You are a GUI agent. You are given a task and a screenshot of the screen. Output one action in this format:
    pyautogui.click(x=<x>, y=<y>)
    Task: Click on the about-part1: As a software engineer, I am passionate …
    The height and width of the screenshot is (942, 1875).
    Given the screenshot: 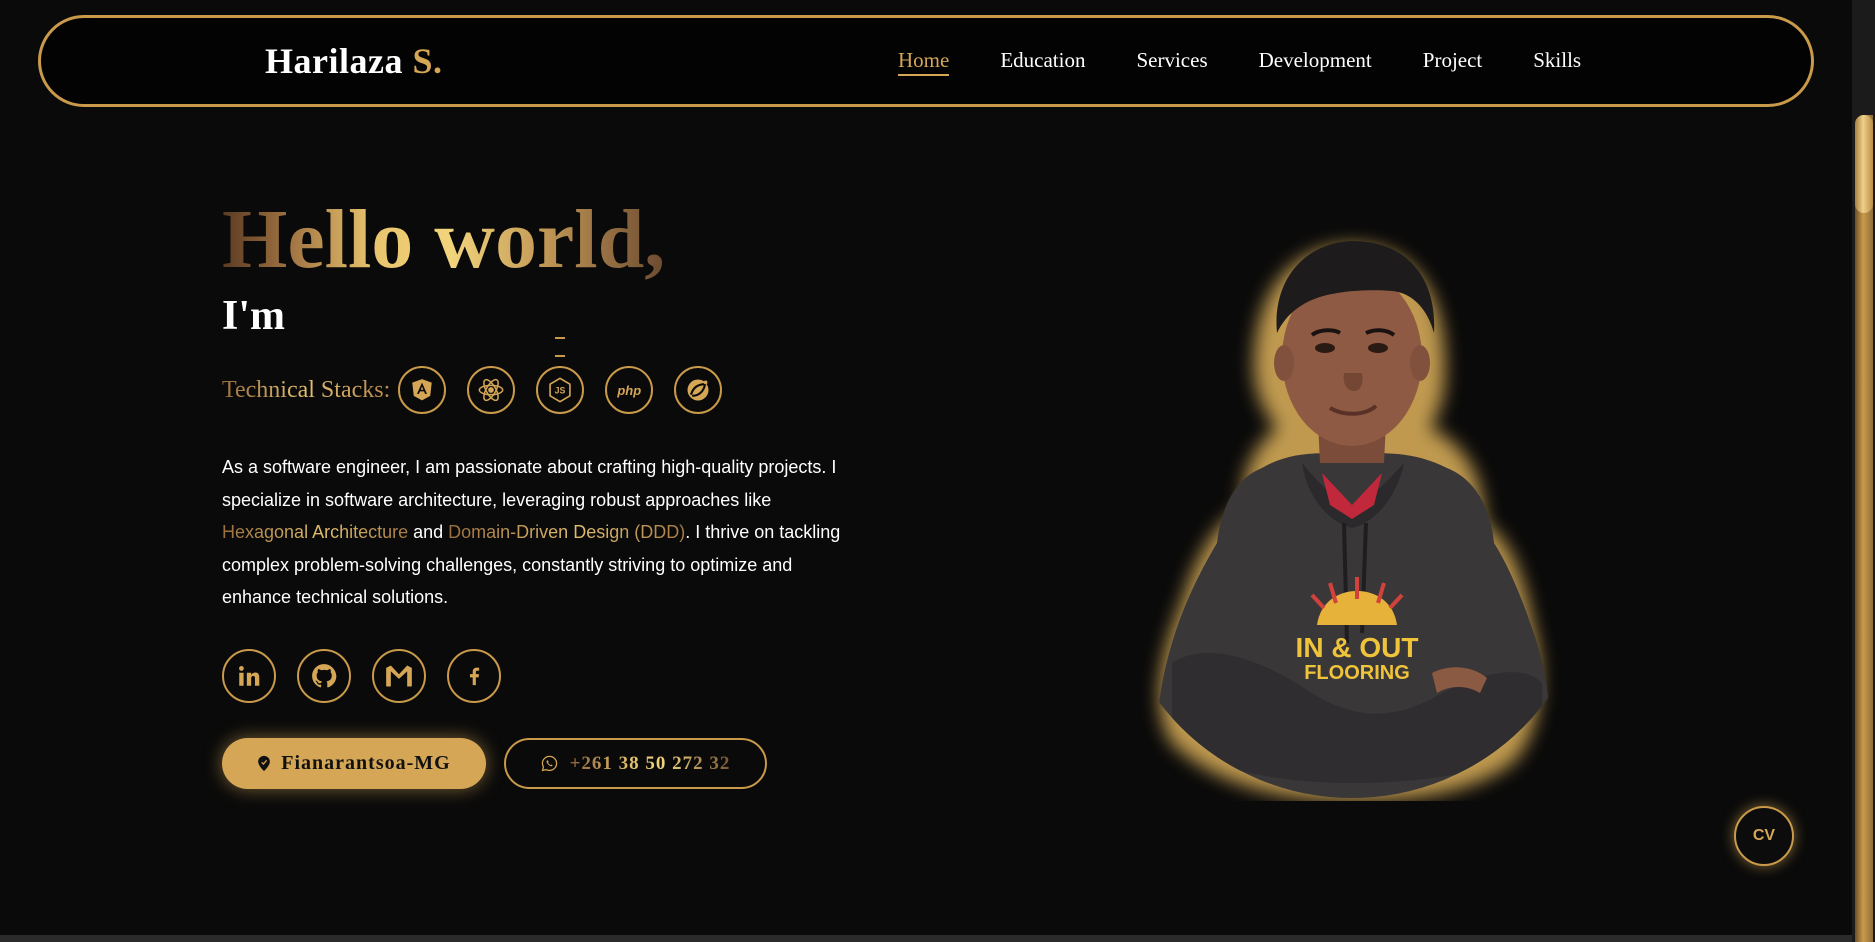 What is the action you would take?
    pyautogui.click(x=529, y=483)
    